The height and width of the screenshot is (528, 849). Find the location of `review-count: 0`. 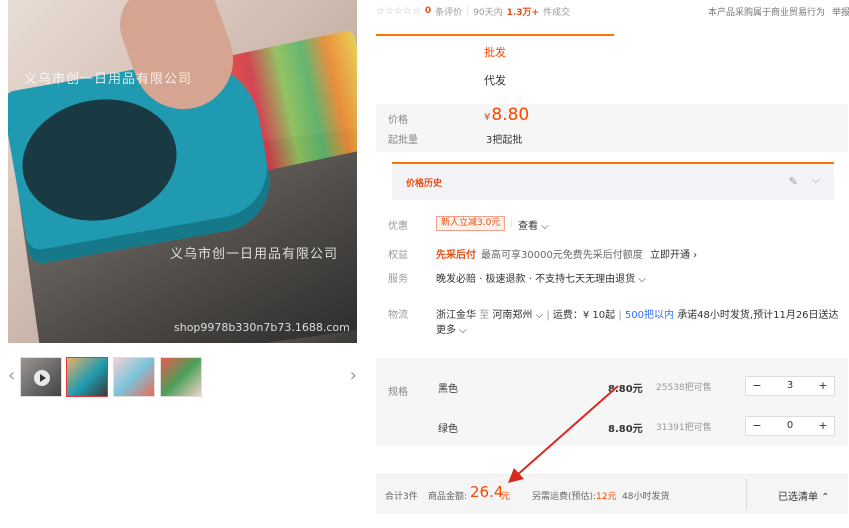

review-count: 0 is located at coordinates (428, 11).